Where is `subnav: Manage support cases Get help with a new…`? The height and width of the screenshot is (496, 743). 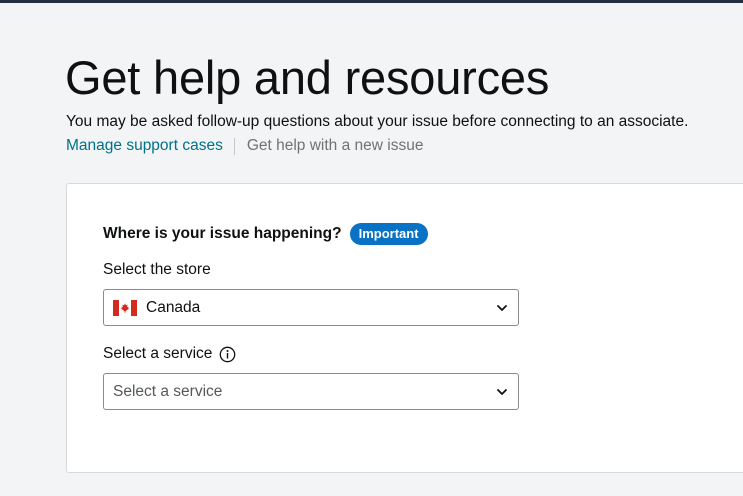
subnav: Manage support cases Get help with a new… is located at coordinates (244, 146).